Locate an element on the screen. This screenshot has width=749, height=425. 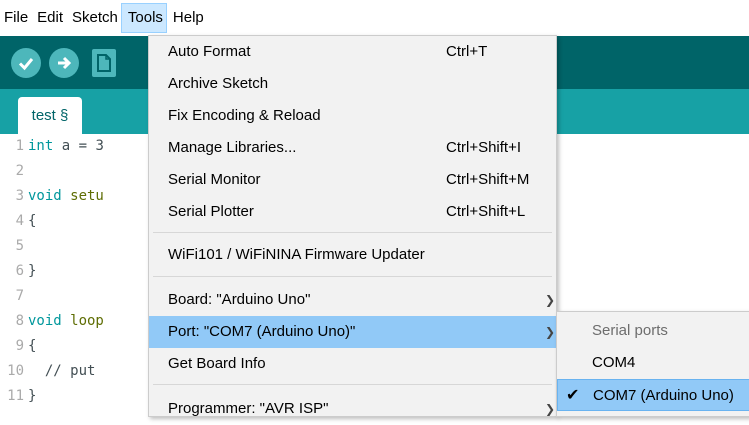
line-number: 10 is located at coordinates (15, 371).